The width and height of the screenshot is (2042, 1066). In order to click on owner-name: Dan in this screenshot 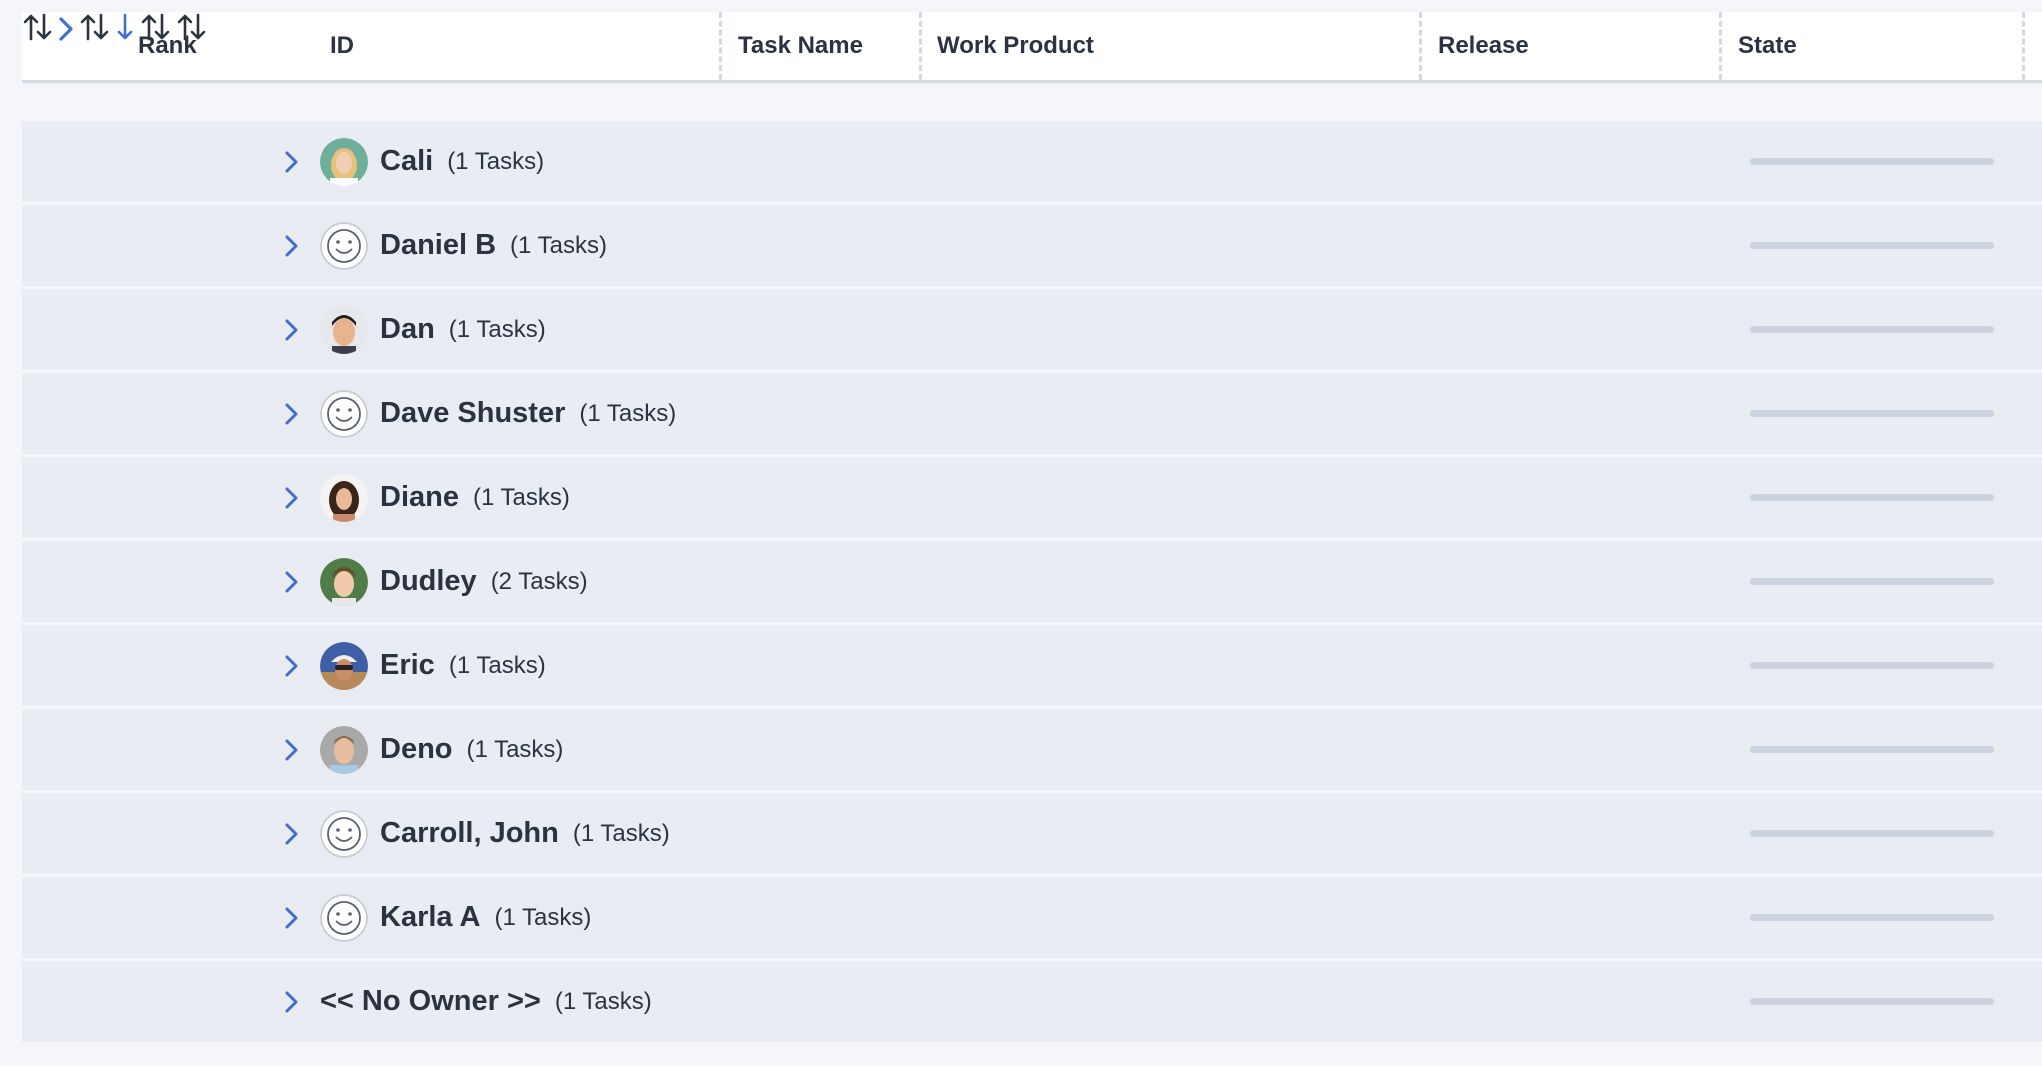, I will do `click(407, 329)`.